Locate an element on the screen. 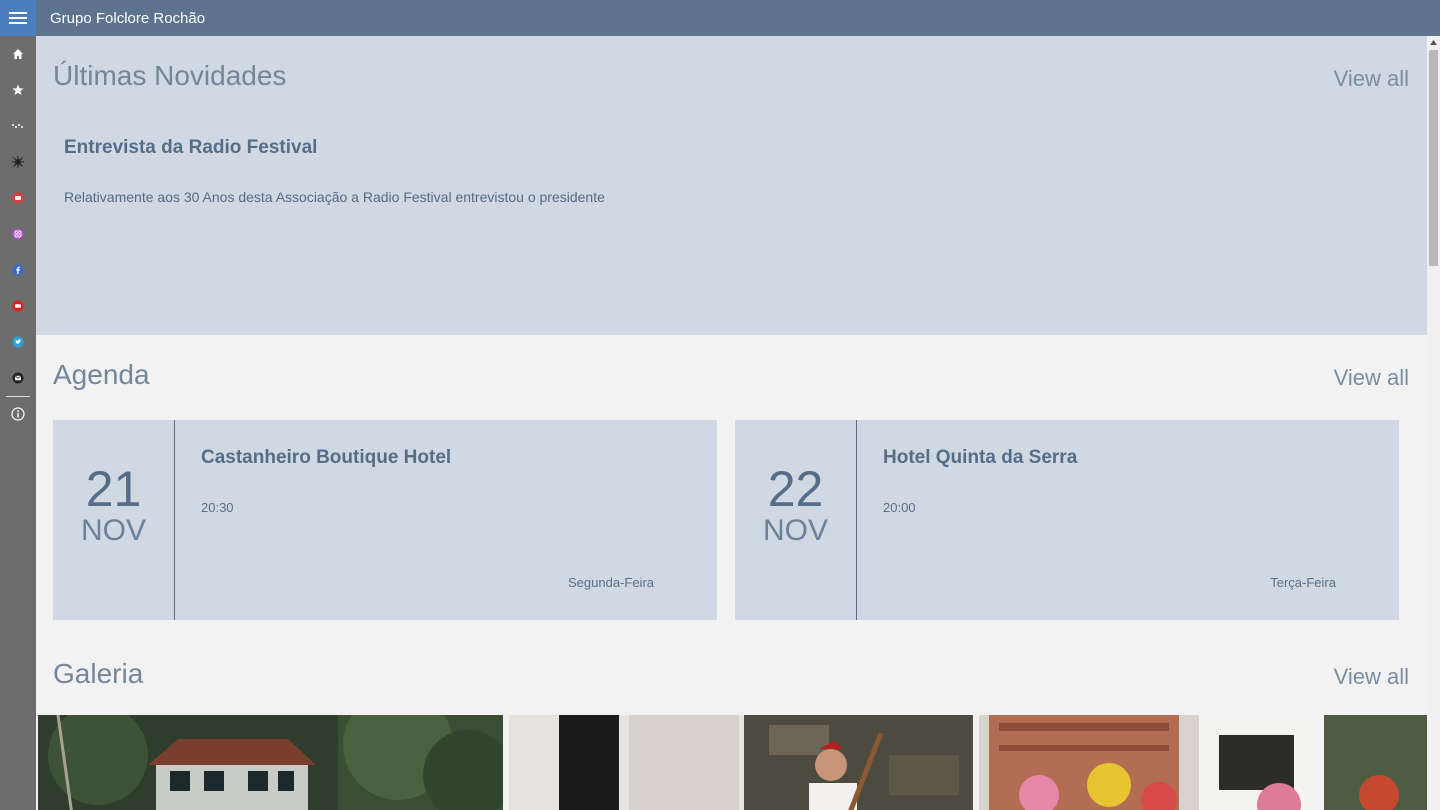 The image size is (1440, 810). twitter-icon is located at coordinates (18, 342).